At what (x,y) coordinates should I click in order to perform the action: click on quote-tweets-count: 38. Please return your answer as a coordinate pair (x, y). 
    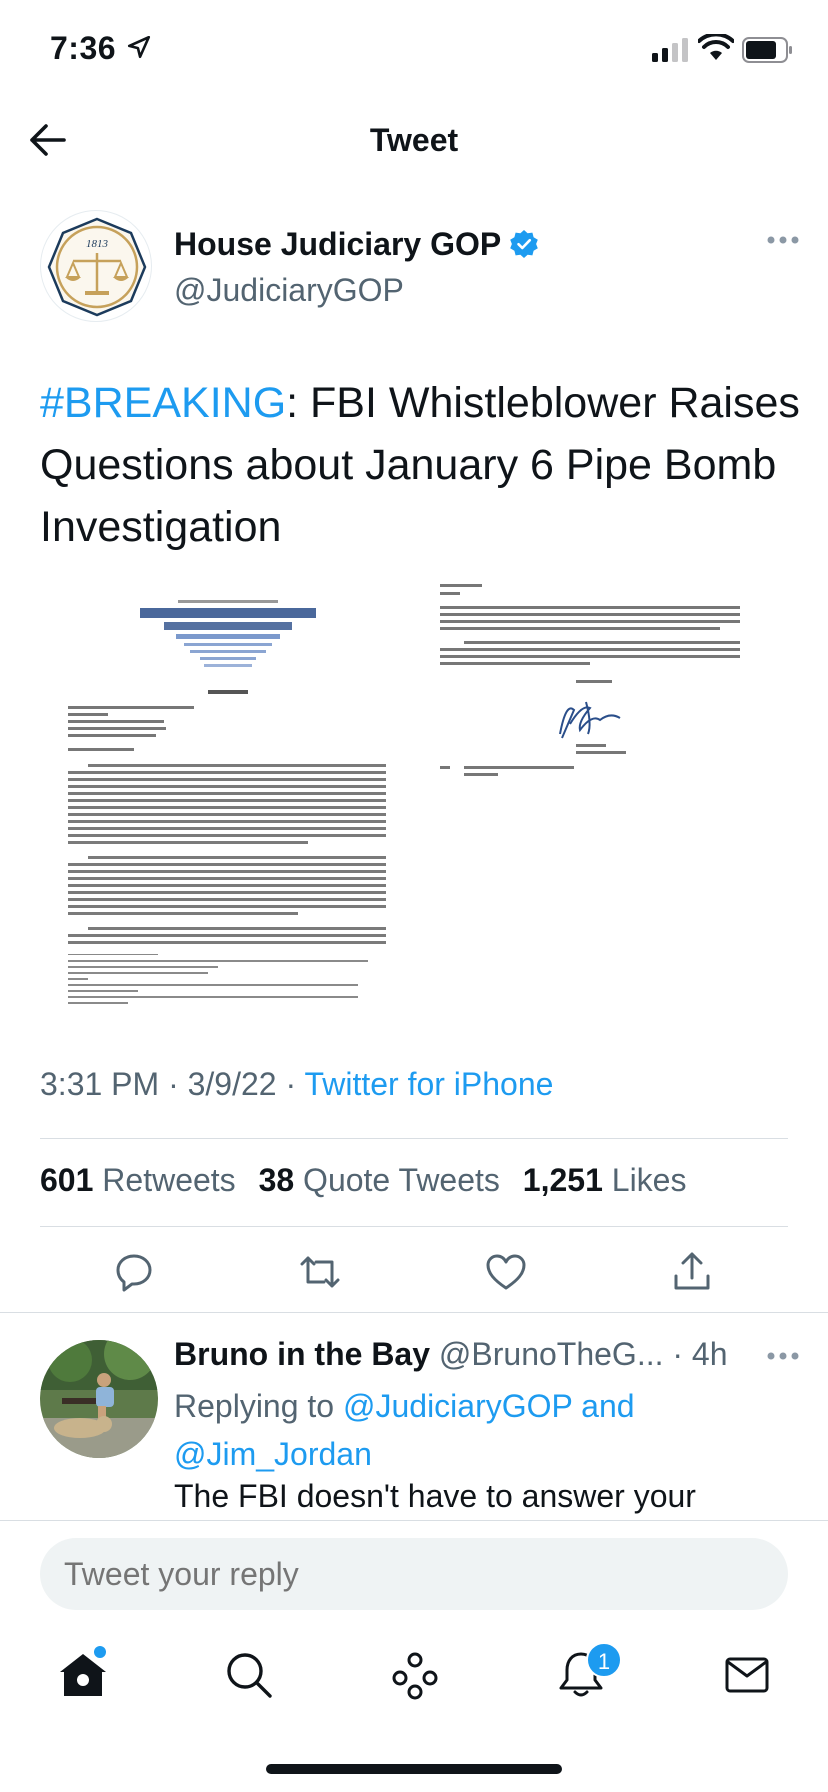
    Looking at the image, I should click on (277, 1180).